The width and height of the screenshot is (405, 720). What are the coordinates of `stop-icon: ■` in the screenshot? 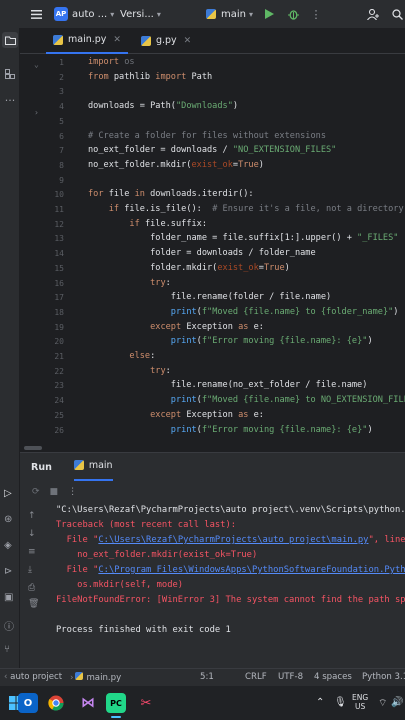 It's located at (54, 492).